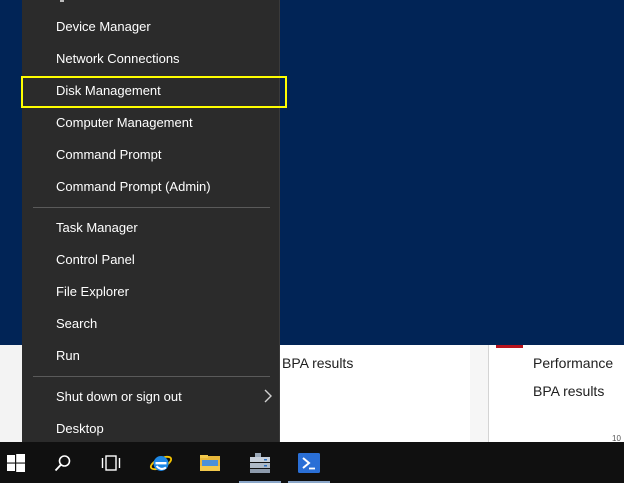  I want to click on powershell-button, so click(309, 462).